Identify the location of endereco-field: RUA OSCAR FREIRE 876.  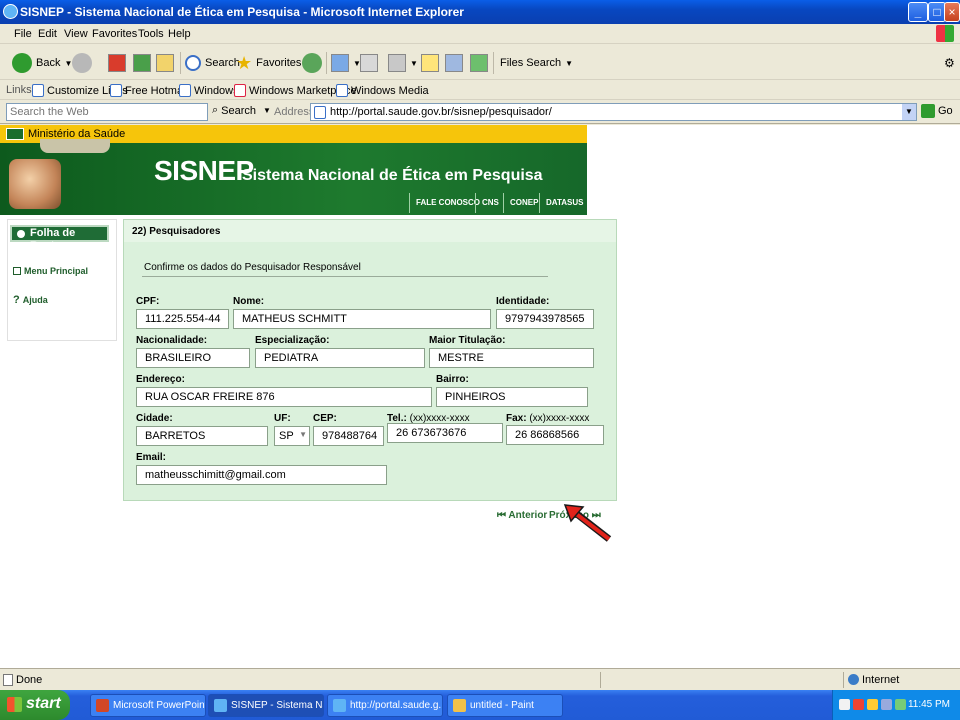
(284, 397).